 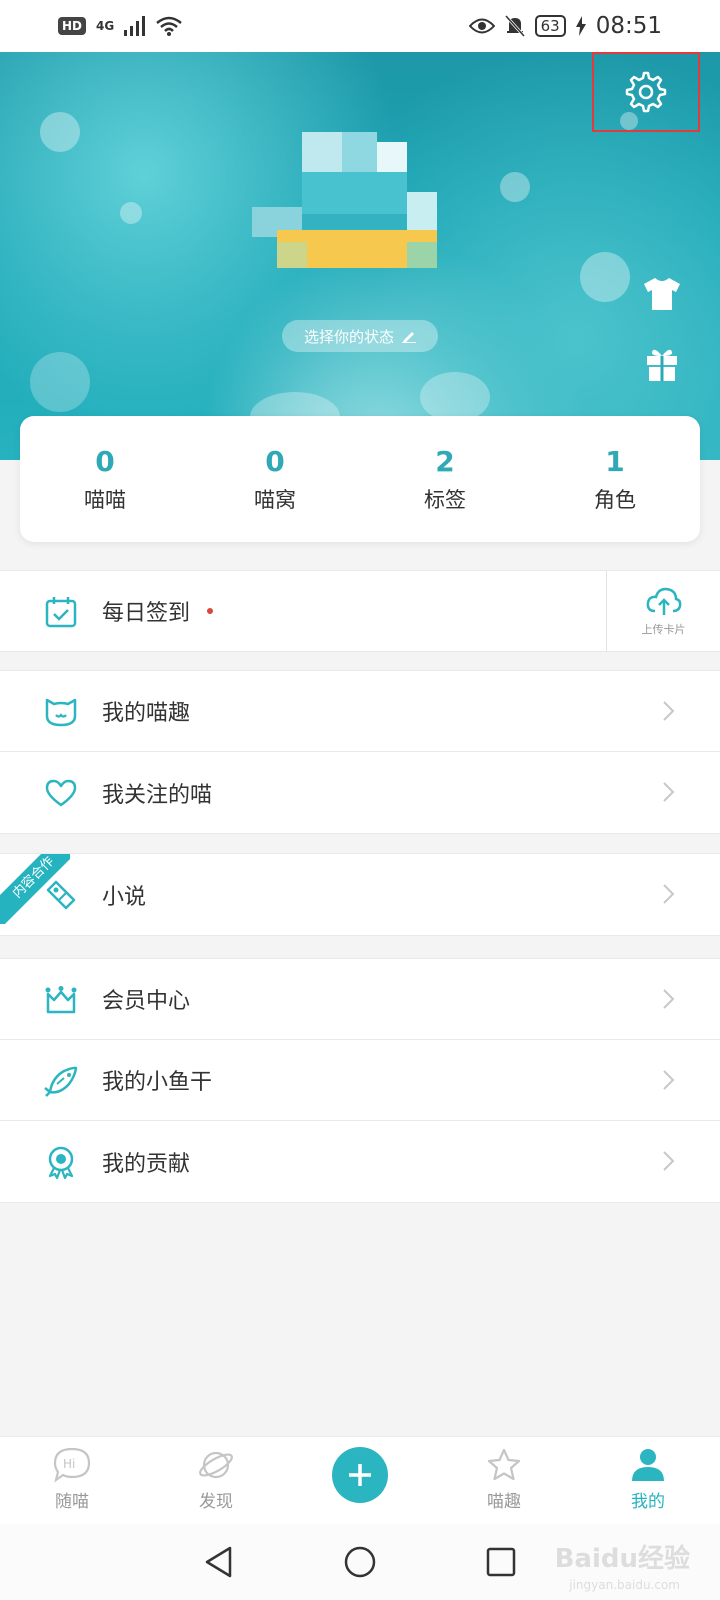 What do you see at coordinates (615, 479) in the screenshot?
I see `stat-roles: 1 角色` at bounding box center [615, 479].